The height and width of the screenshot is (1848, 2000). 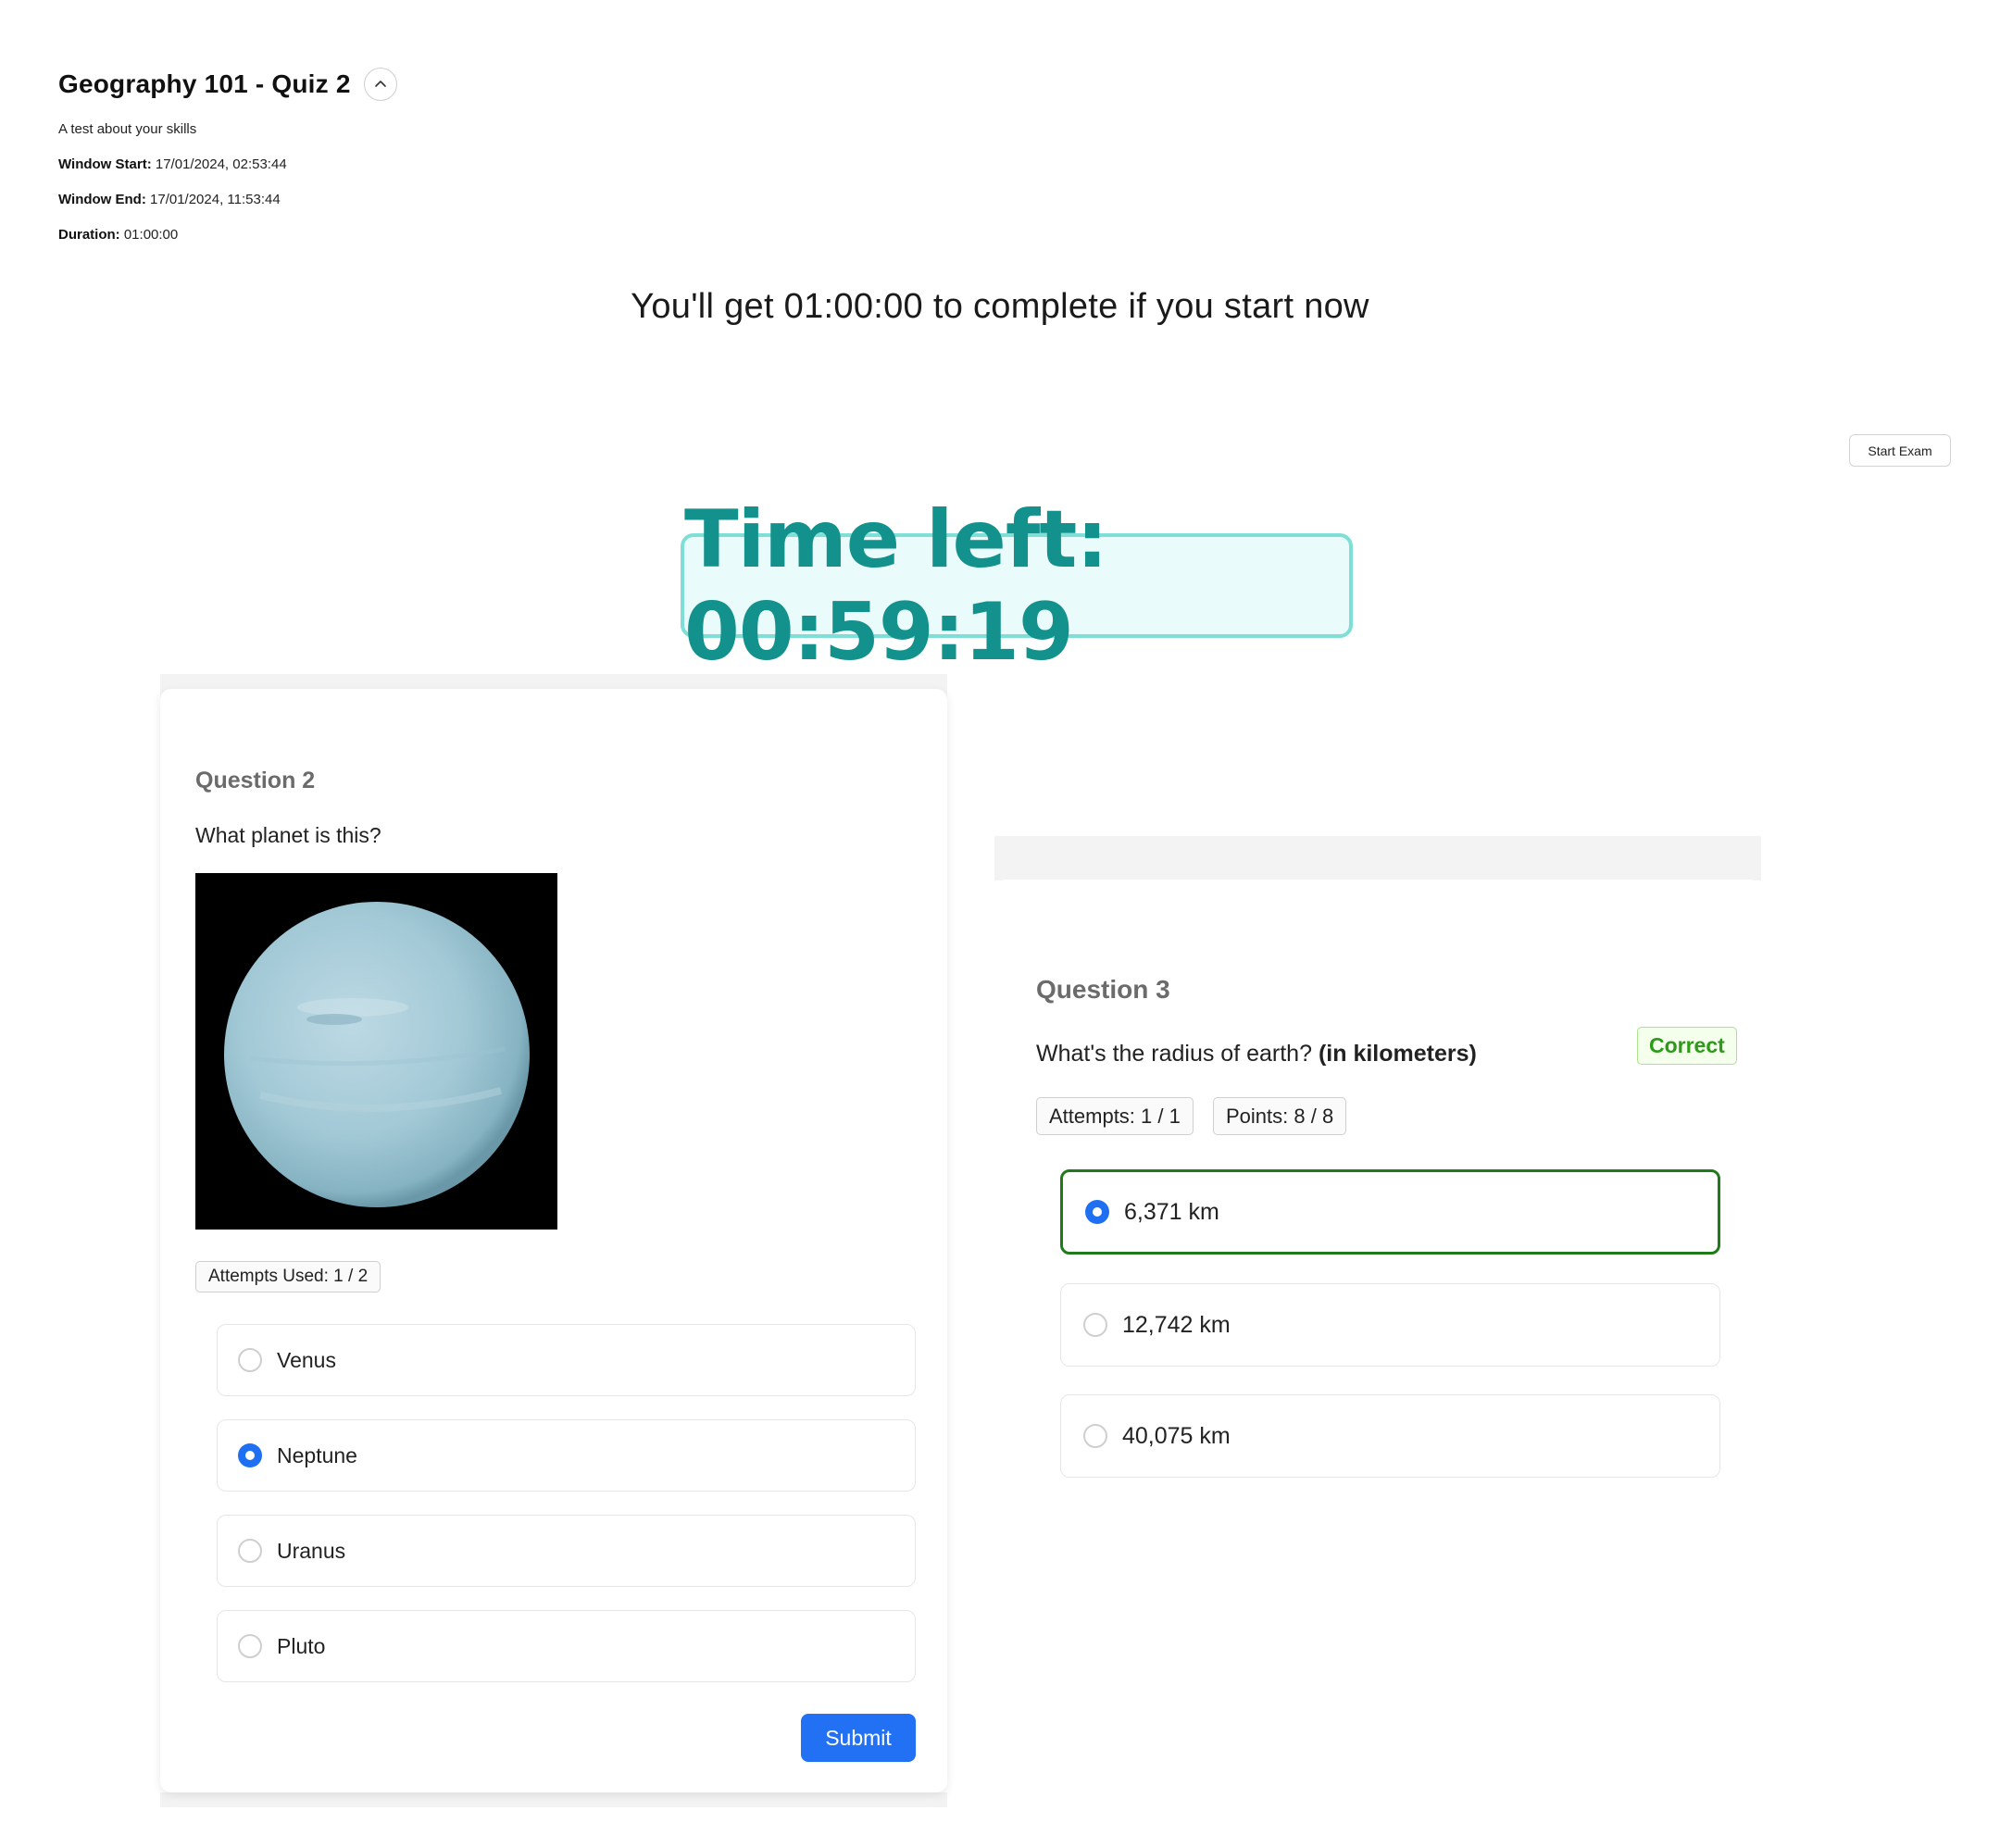 I want to click on card-bottom-strip, so click(x=554, y=1799).